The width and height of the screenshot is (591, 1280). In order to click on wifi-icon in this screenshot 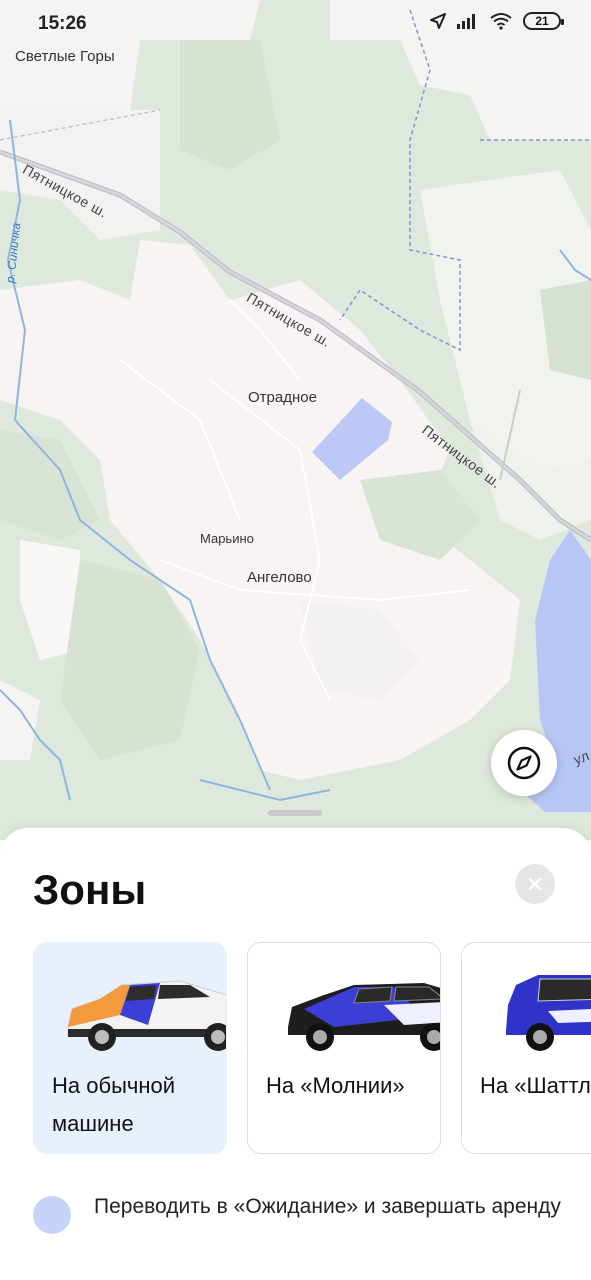, I will do `click(501, 21)`.